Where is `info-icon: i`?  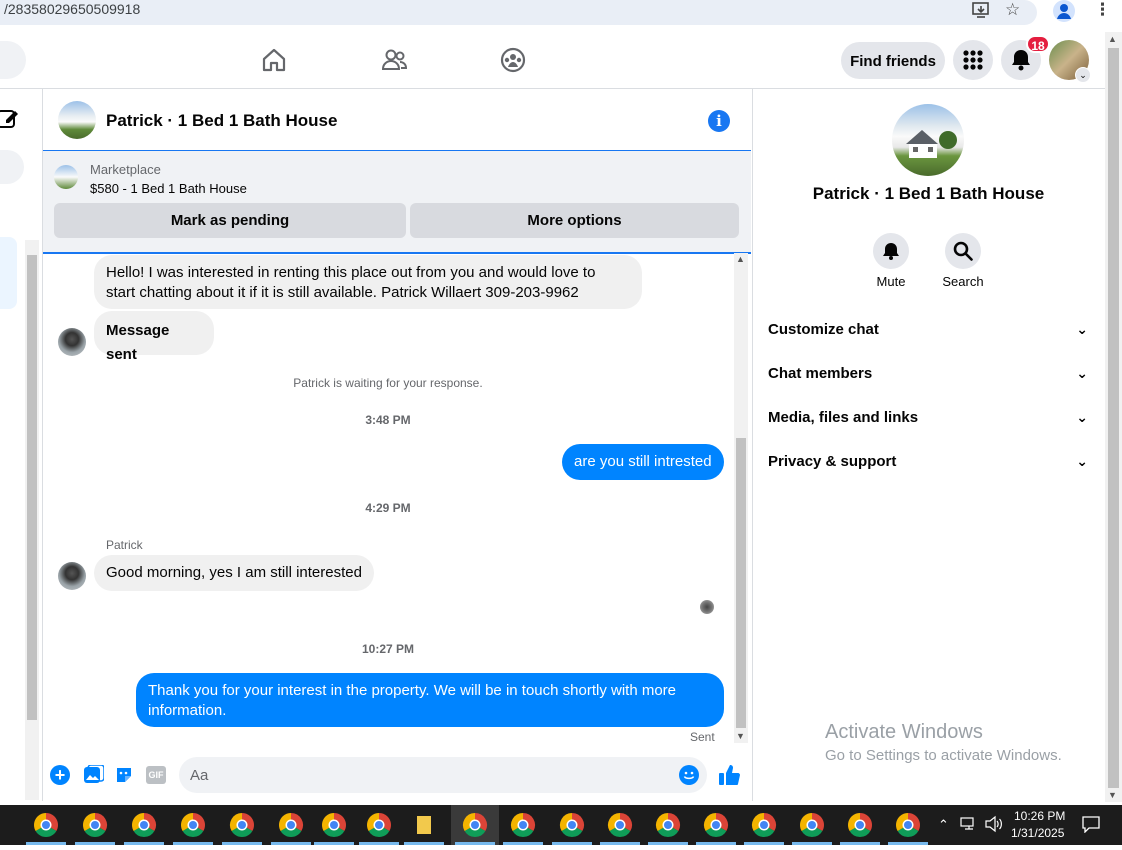 info-icon: i is located at coordinates (719, 121).